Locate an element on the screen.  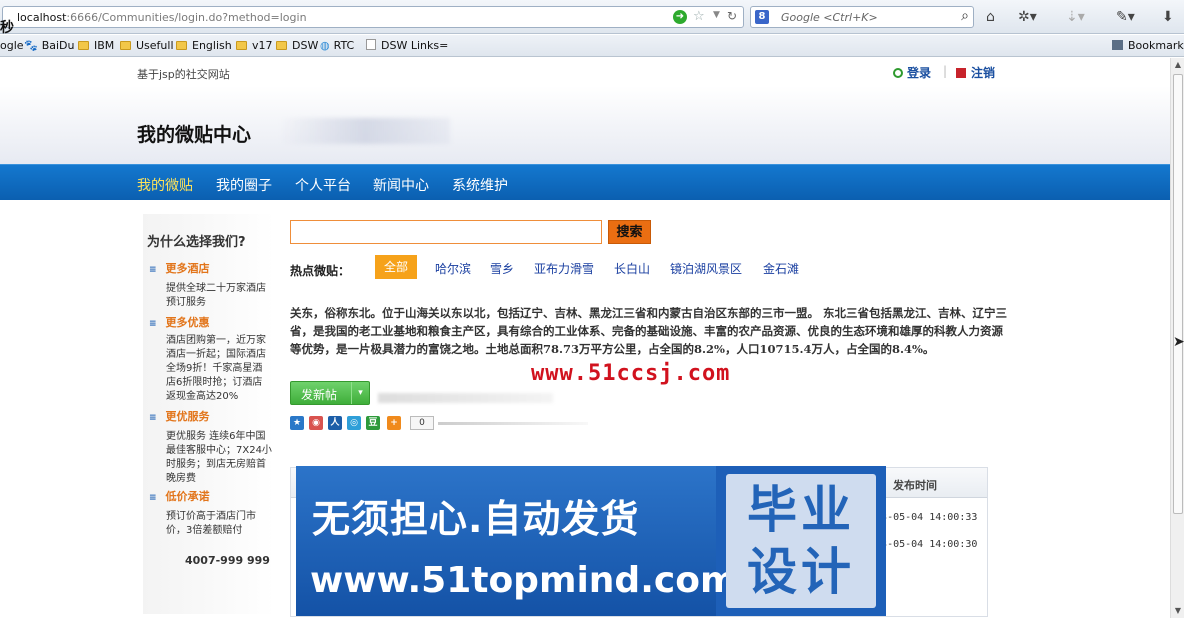
login-link: 登录 is located at coordinates (912, 72).